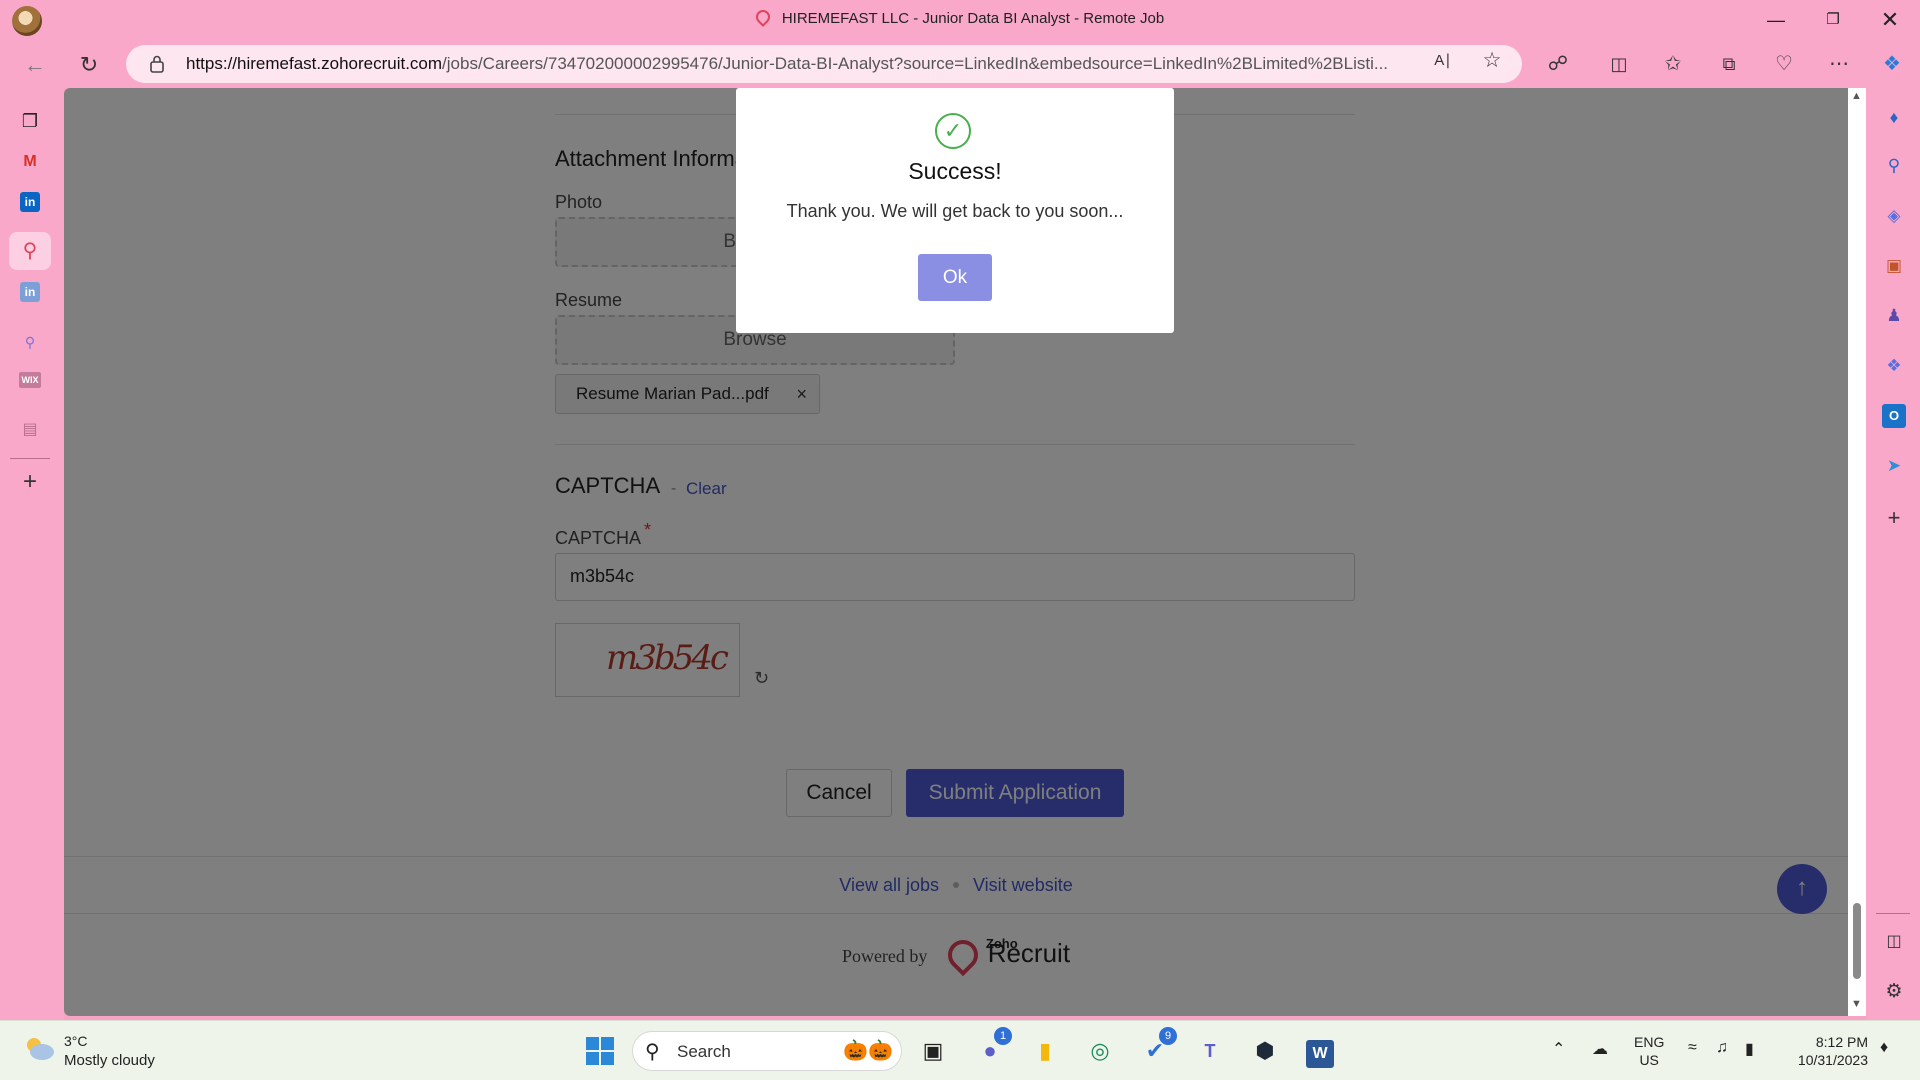  Describe the element at coordinates (1558, 64) in the screenshot. I see `extensions-icon: ☍` at that location.